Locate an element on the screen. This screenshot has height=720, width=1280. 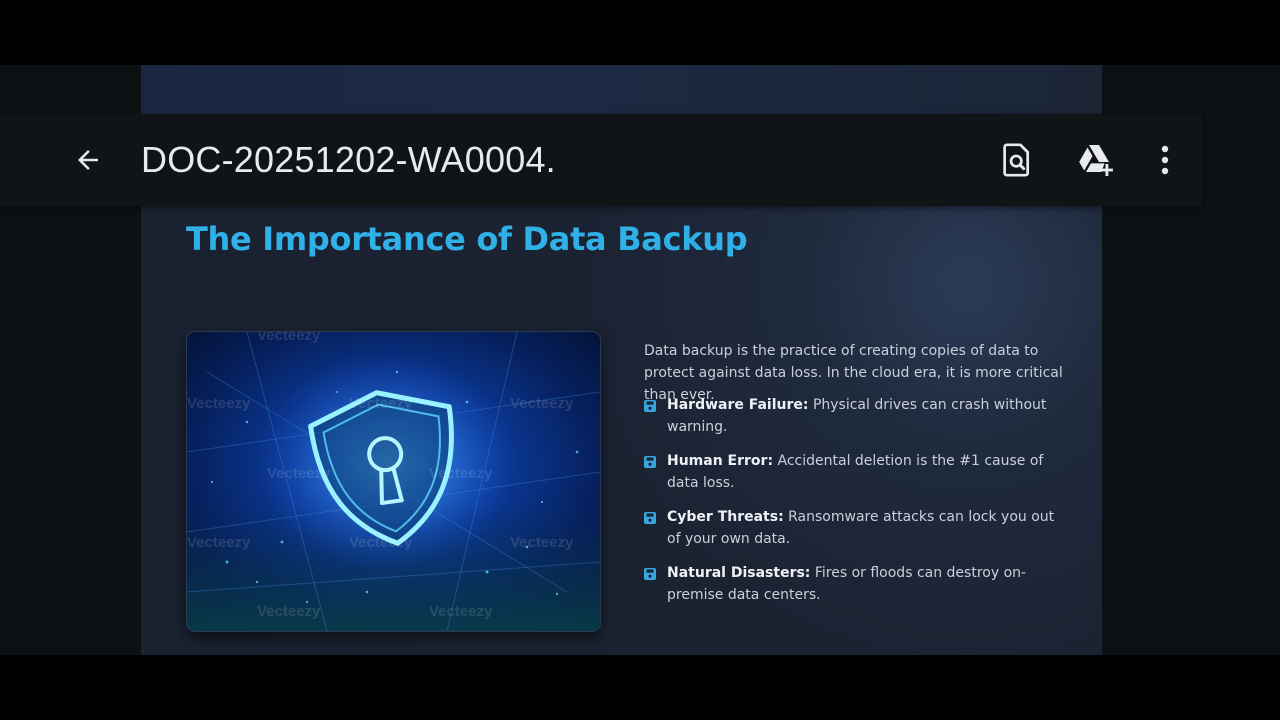
bullet-heading: Hardware Failure: is located at coordinates (738, 405).